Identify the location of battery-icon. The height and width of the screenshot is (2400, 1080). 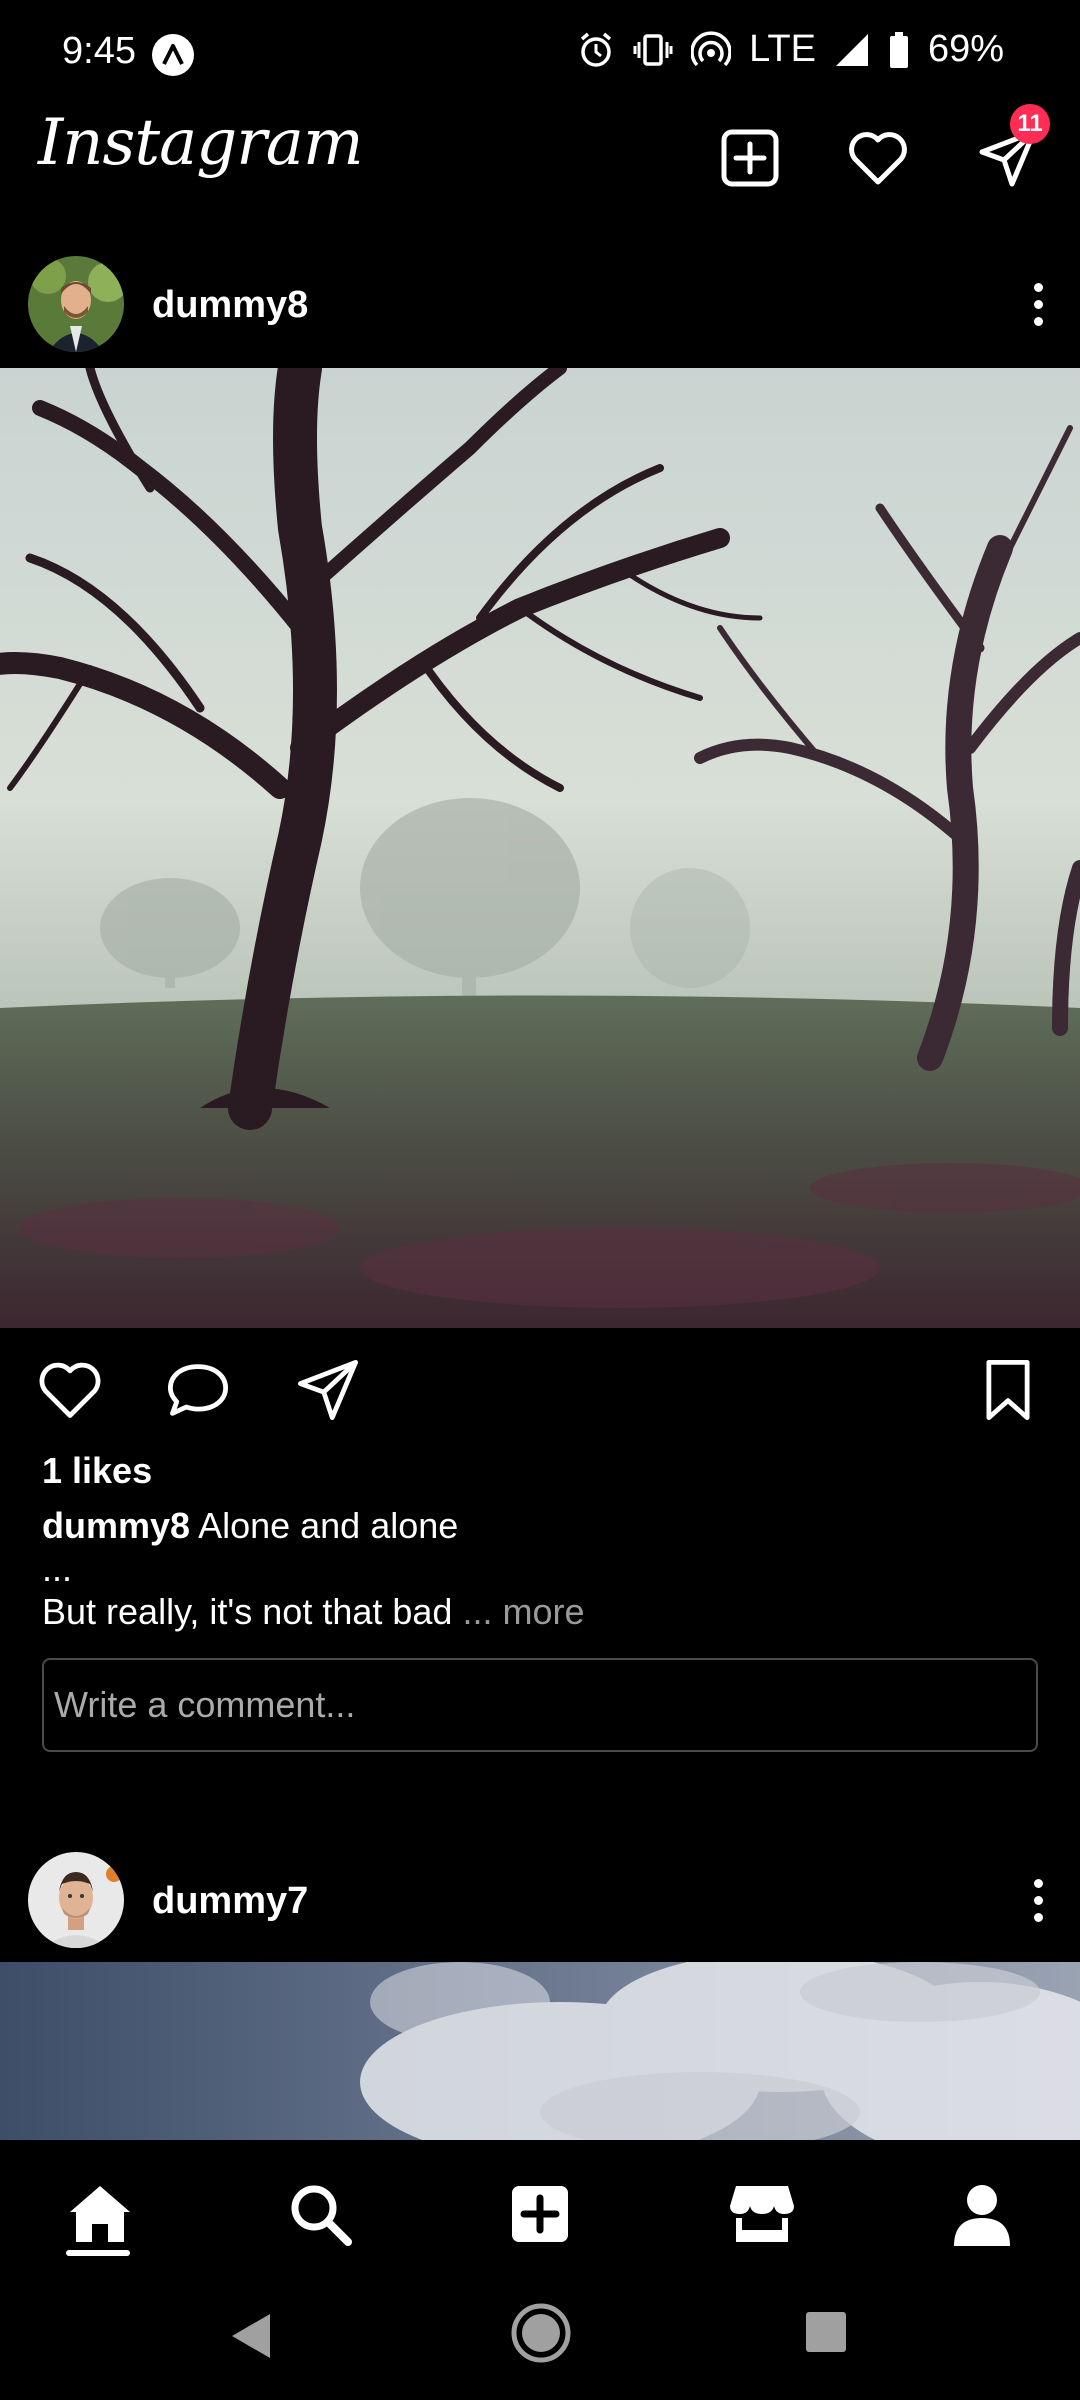
(899, 50).